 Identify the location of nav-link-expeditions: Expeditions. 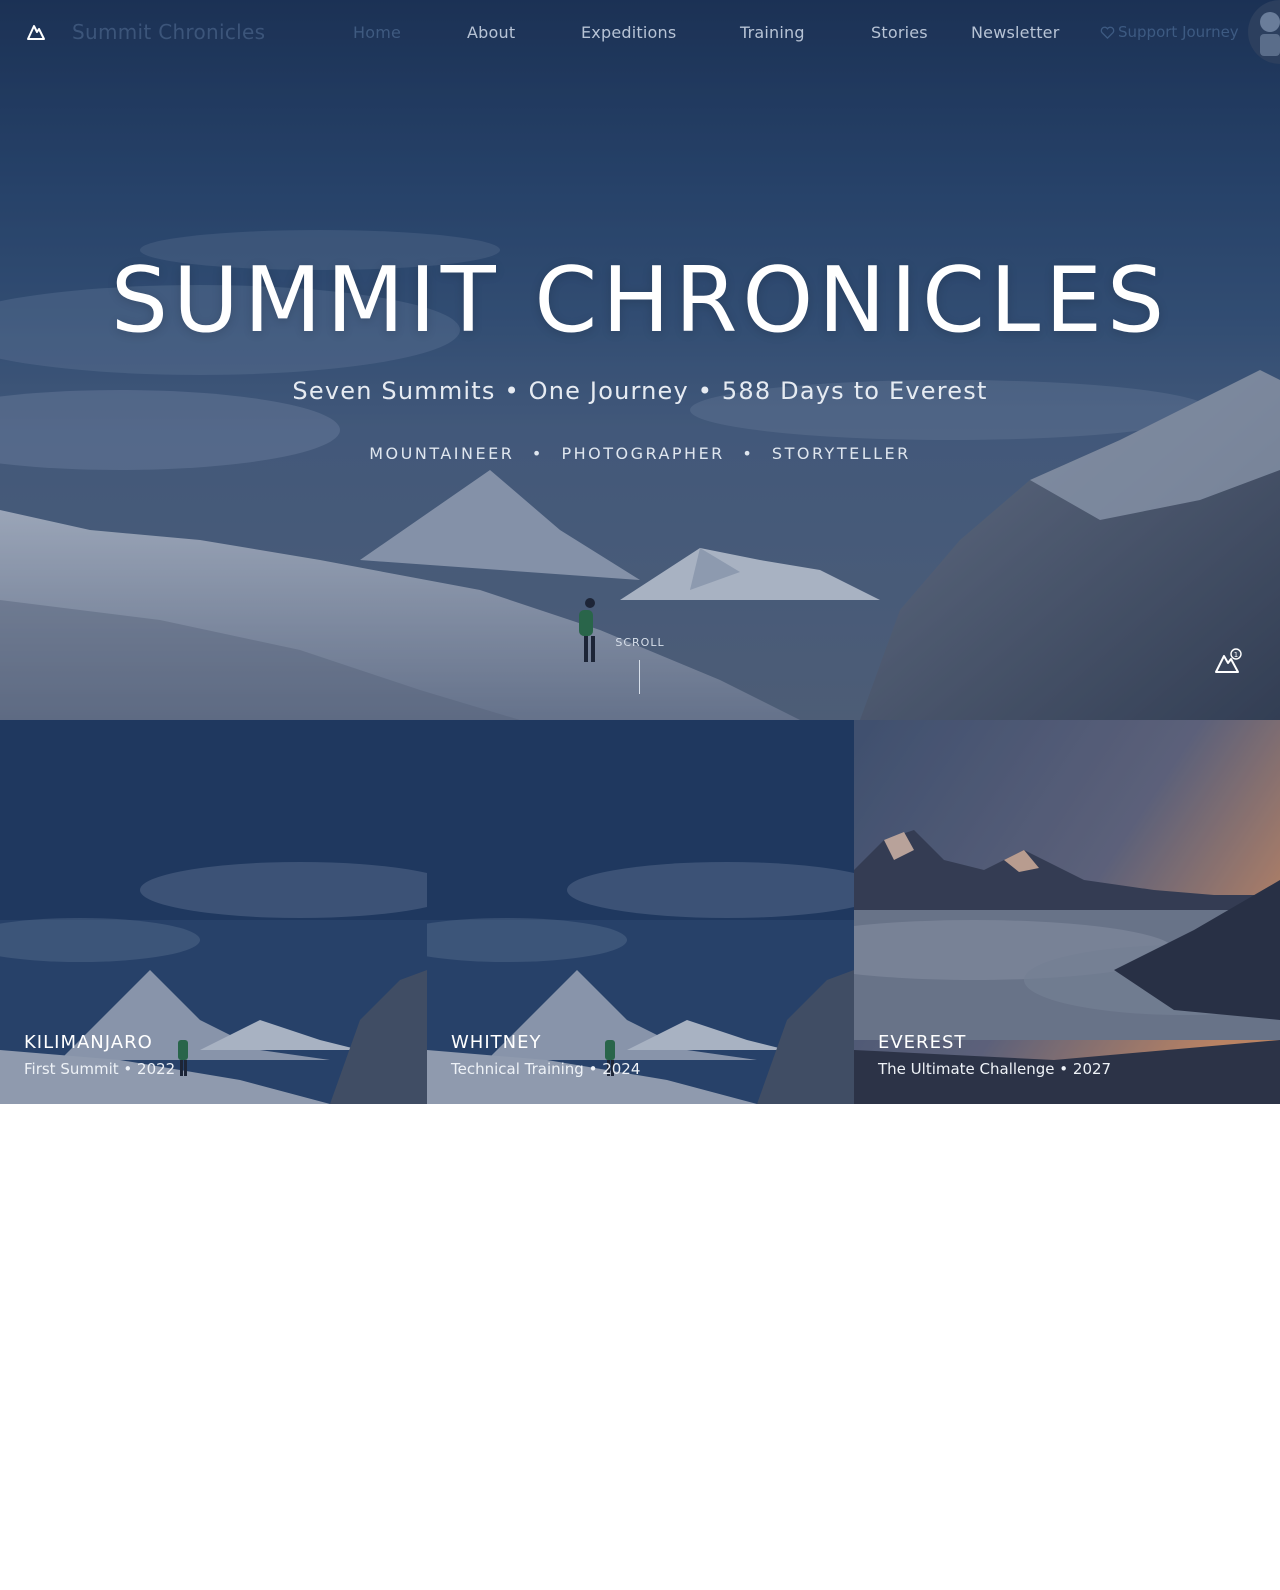
(628, 32).